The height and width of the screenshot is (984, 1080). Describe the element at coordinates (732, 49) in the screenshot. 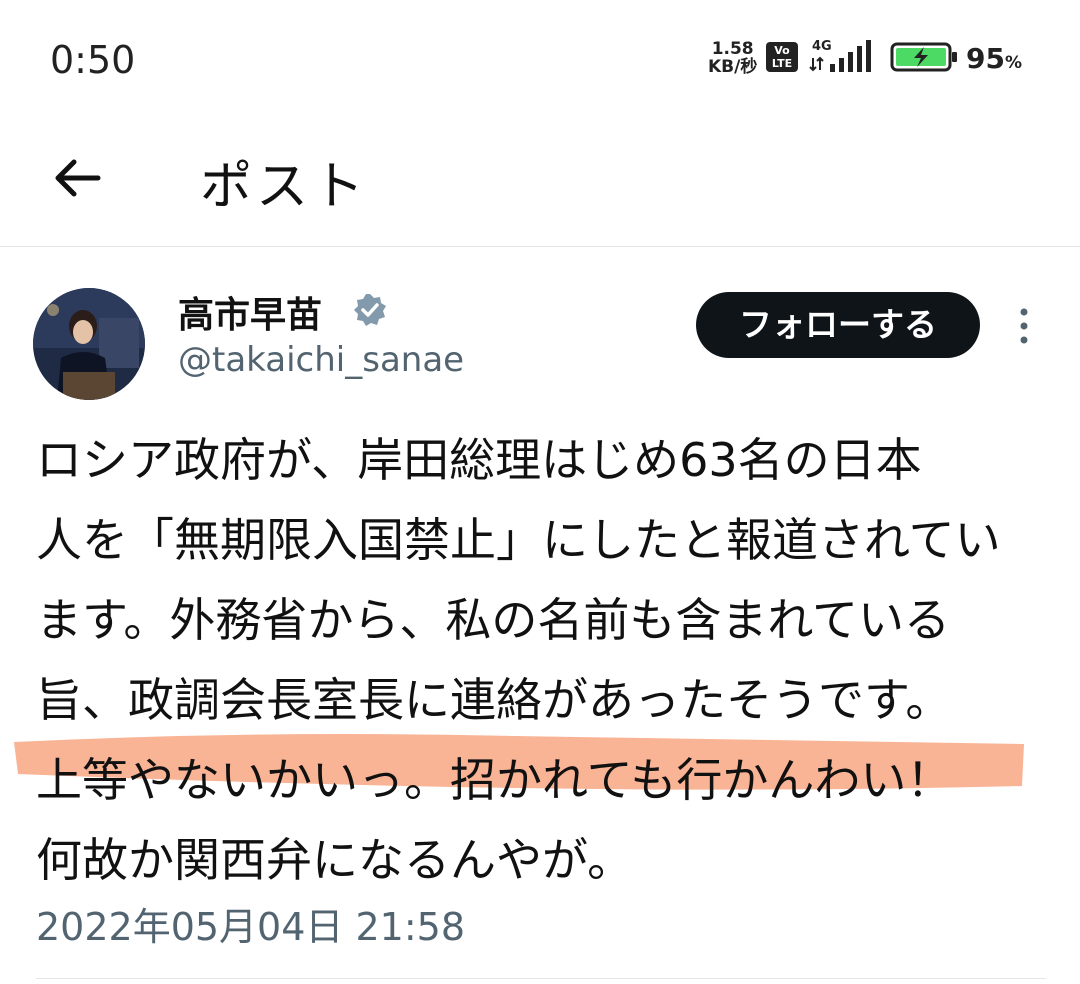

I see `network-speed-value: 1.58` at that location.